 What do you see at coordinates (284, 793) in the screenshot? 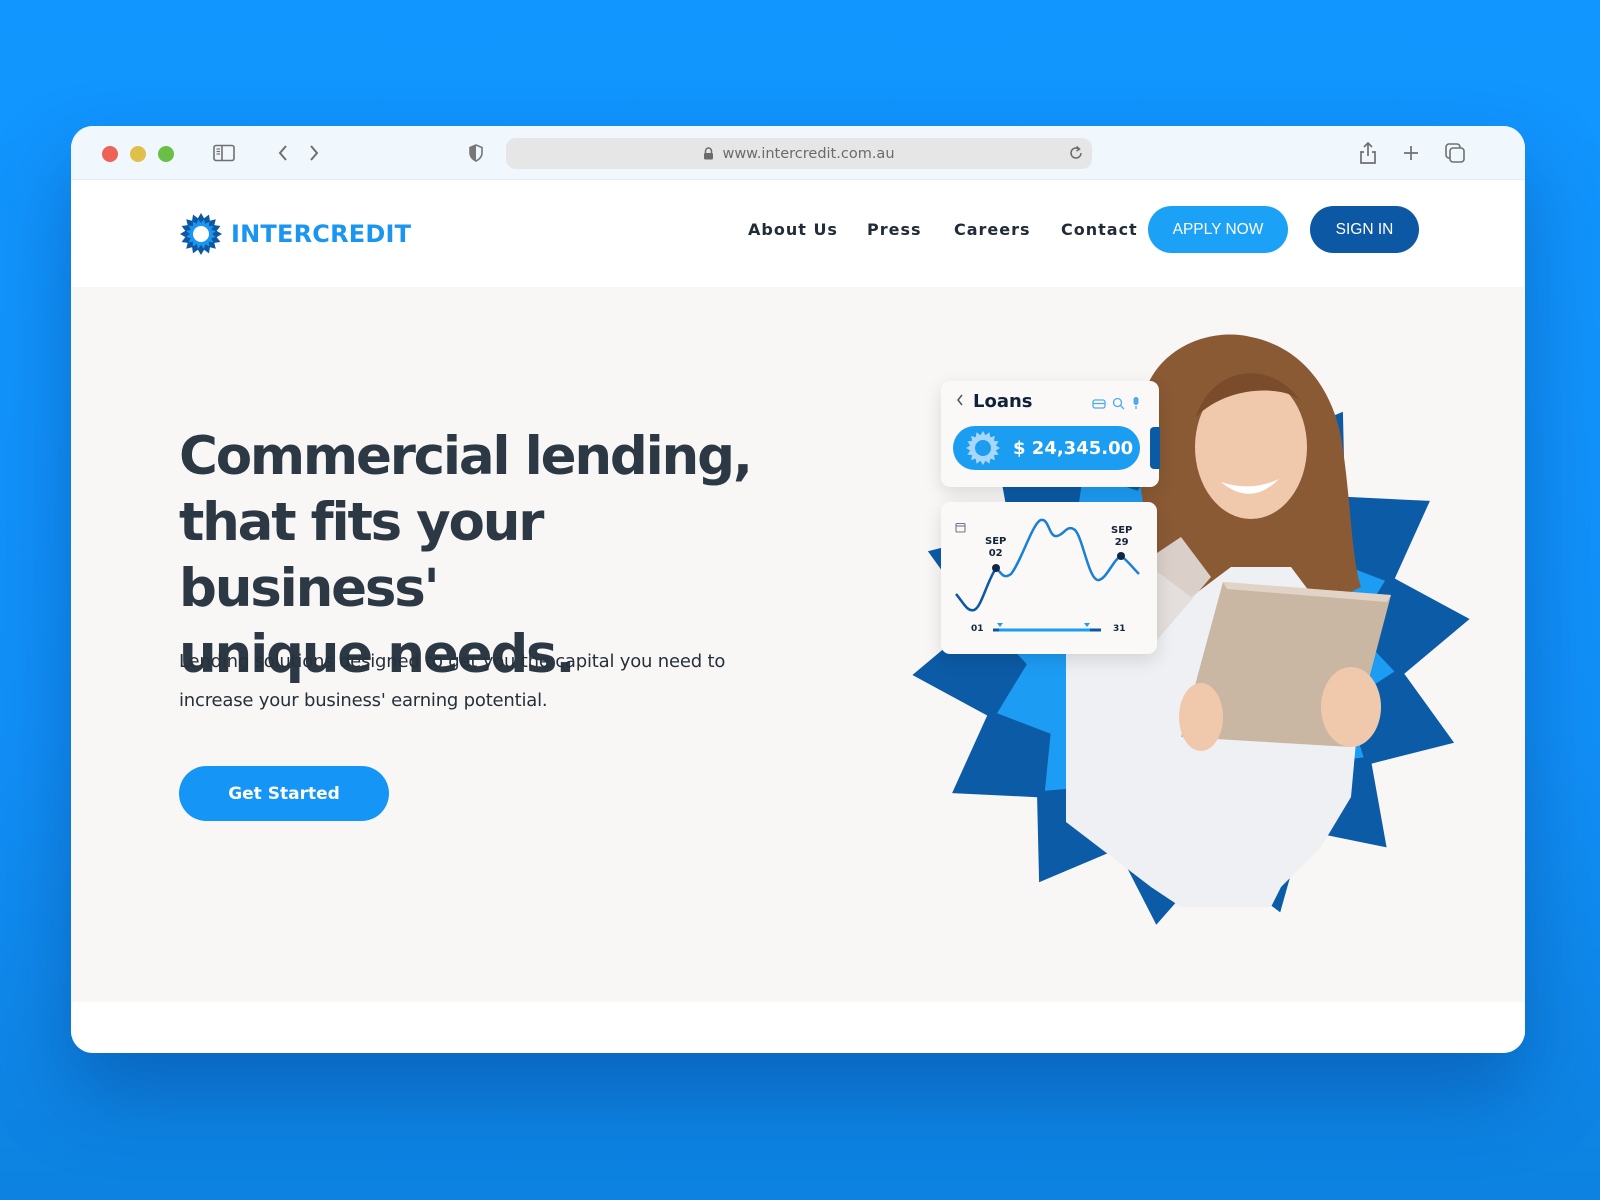
I see `get-started-button: Get Started` at bounding box center [284, 793].